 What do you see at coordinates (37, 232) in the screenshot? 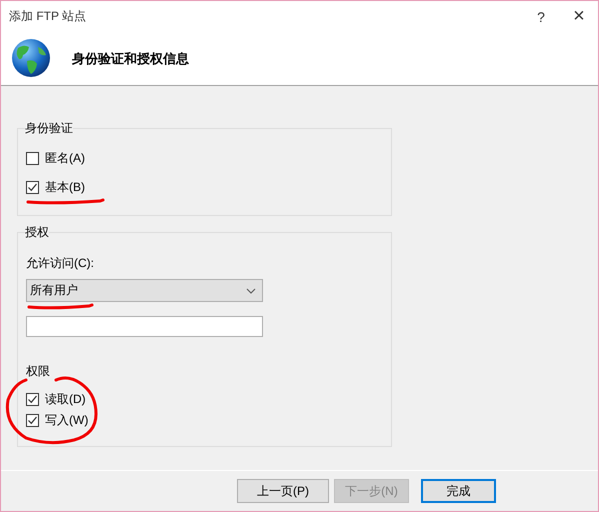
I see `group-title: 授权` at bounding box center [37, 232].